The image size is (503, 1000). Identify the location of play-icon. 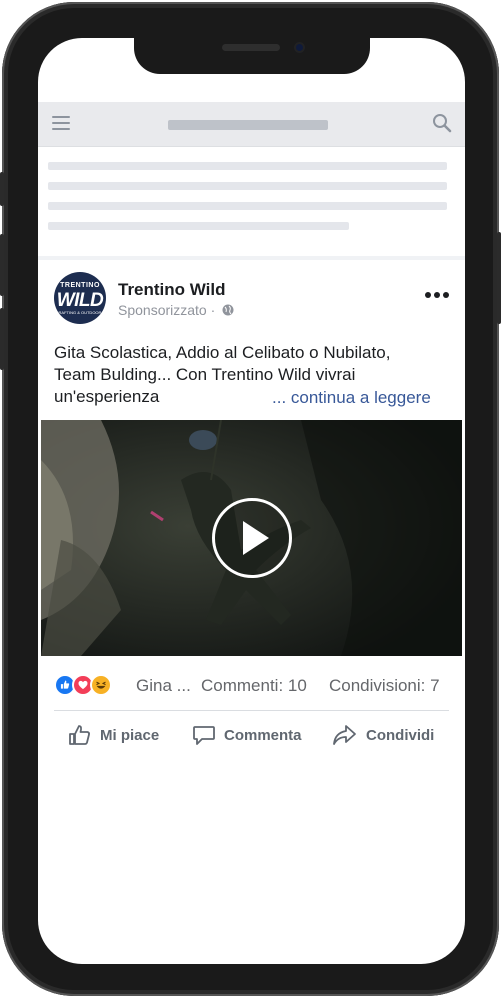
(256, 538).